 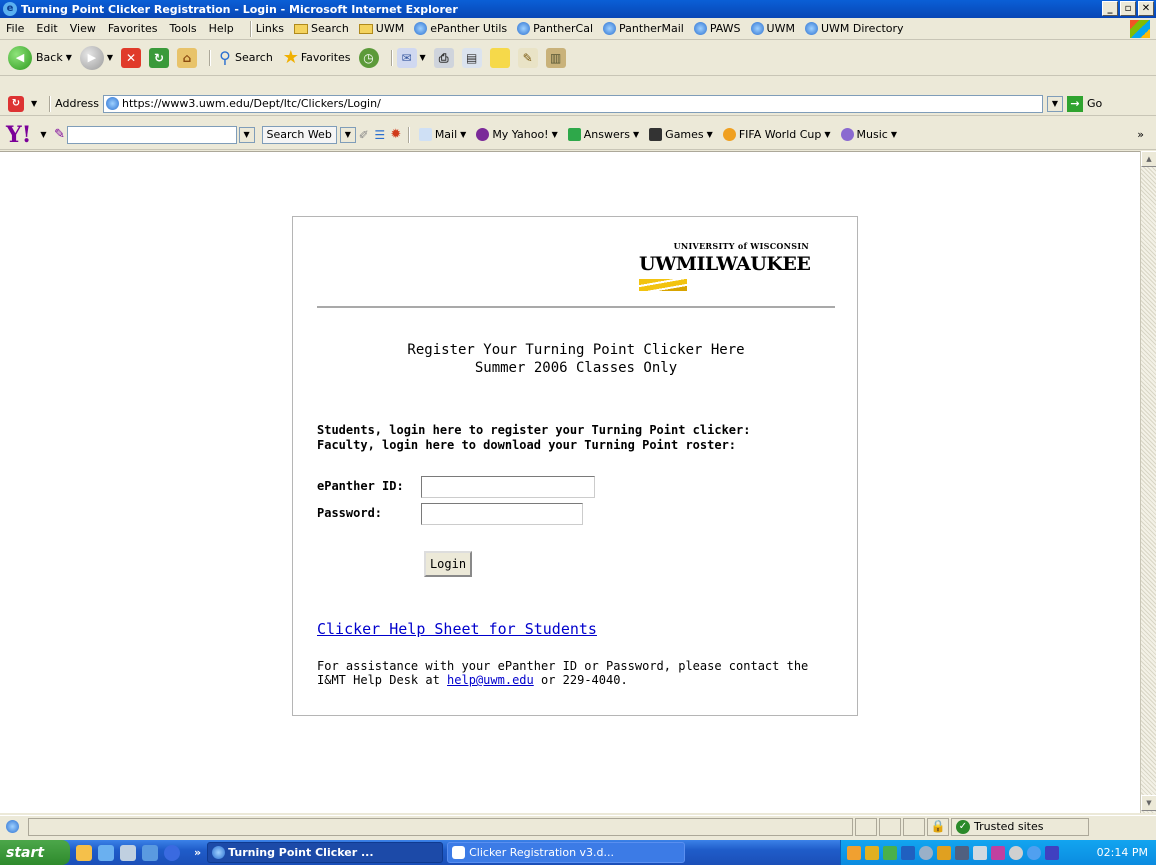 What do you see at coordinates (443, 57) in the screenshot?
I see `print-button: ⎙` at bounding box center [443, 57].